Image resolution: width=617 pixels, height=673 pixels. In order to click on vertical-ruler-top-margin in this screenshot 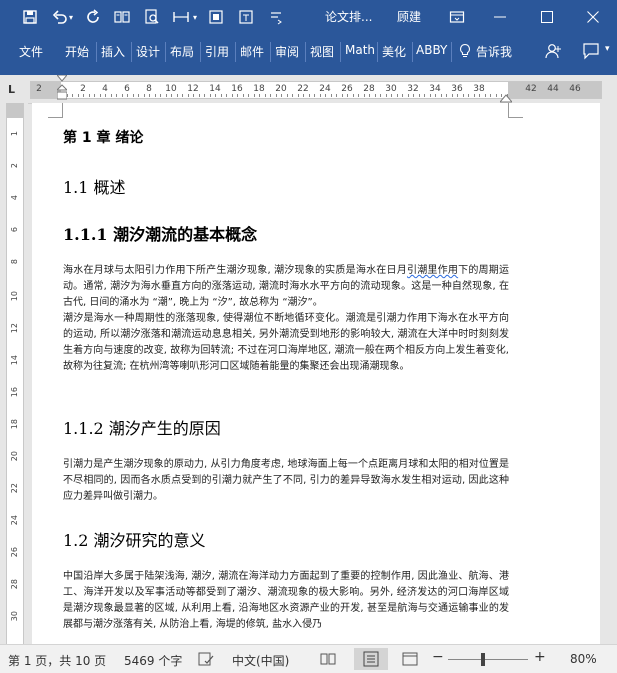, I will do `click(15, 110)`.